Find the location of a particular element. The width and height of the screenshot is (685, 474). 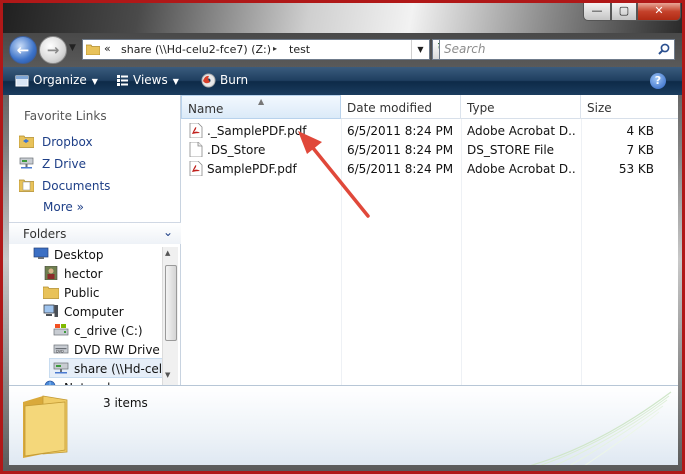

breadcrumb-share: share (\\Hd-celu2-fce7) (Z:) is located at coordinates (196, 49).